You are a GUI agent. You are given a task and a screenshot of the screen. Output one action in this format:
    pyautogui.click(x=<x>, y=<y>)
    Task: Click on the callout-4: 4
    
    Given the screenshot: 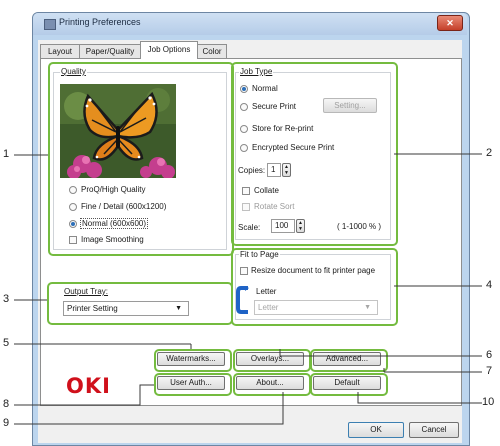 What is the action you would take?
    pyautogui.click(x=489, y=285)
    